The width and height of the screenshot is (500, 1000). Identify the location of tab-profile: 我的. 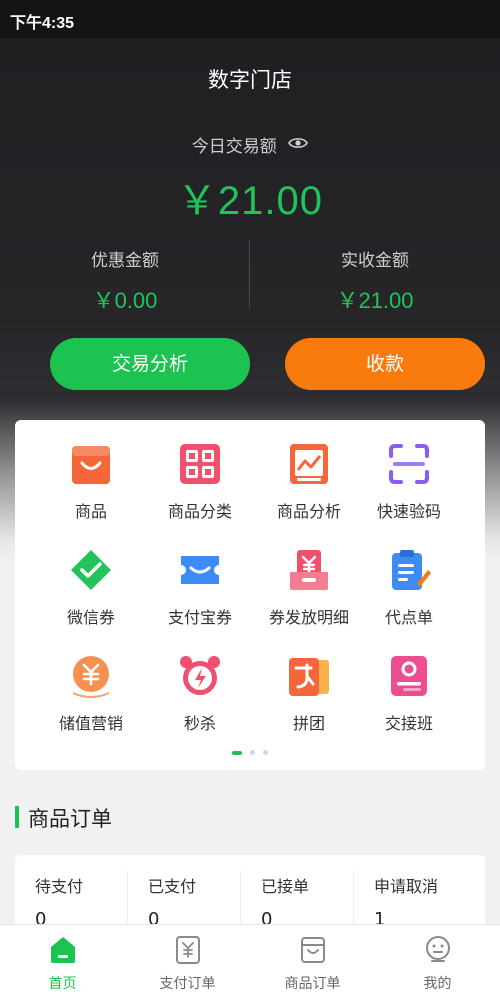
(437, 964).